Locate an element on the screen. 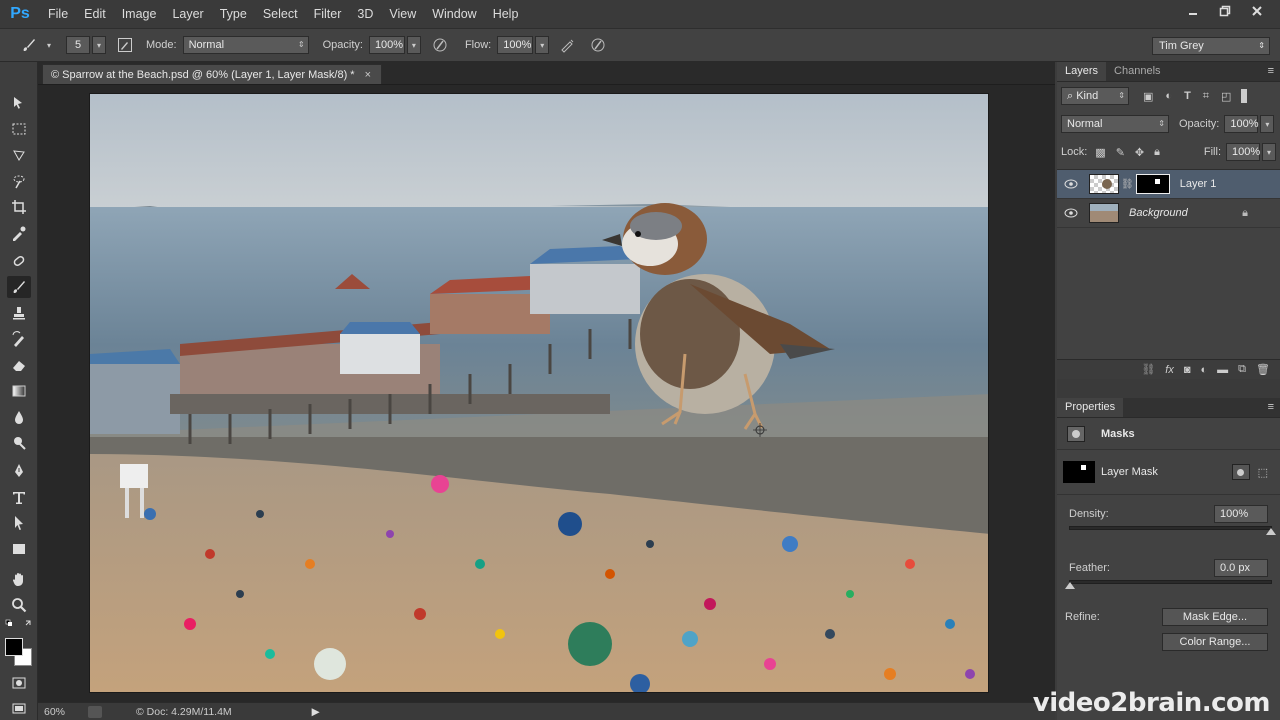  layer-opacity-field: 100% is located at coordinates (1241, 124).